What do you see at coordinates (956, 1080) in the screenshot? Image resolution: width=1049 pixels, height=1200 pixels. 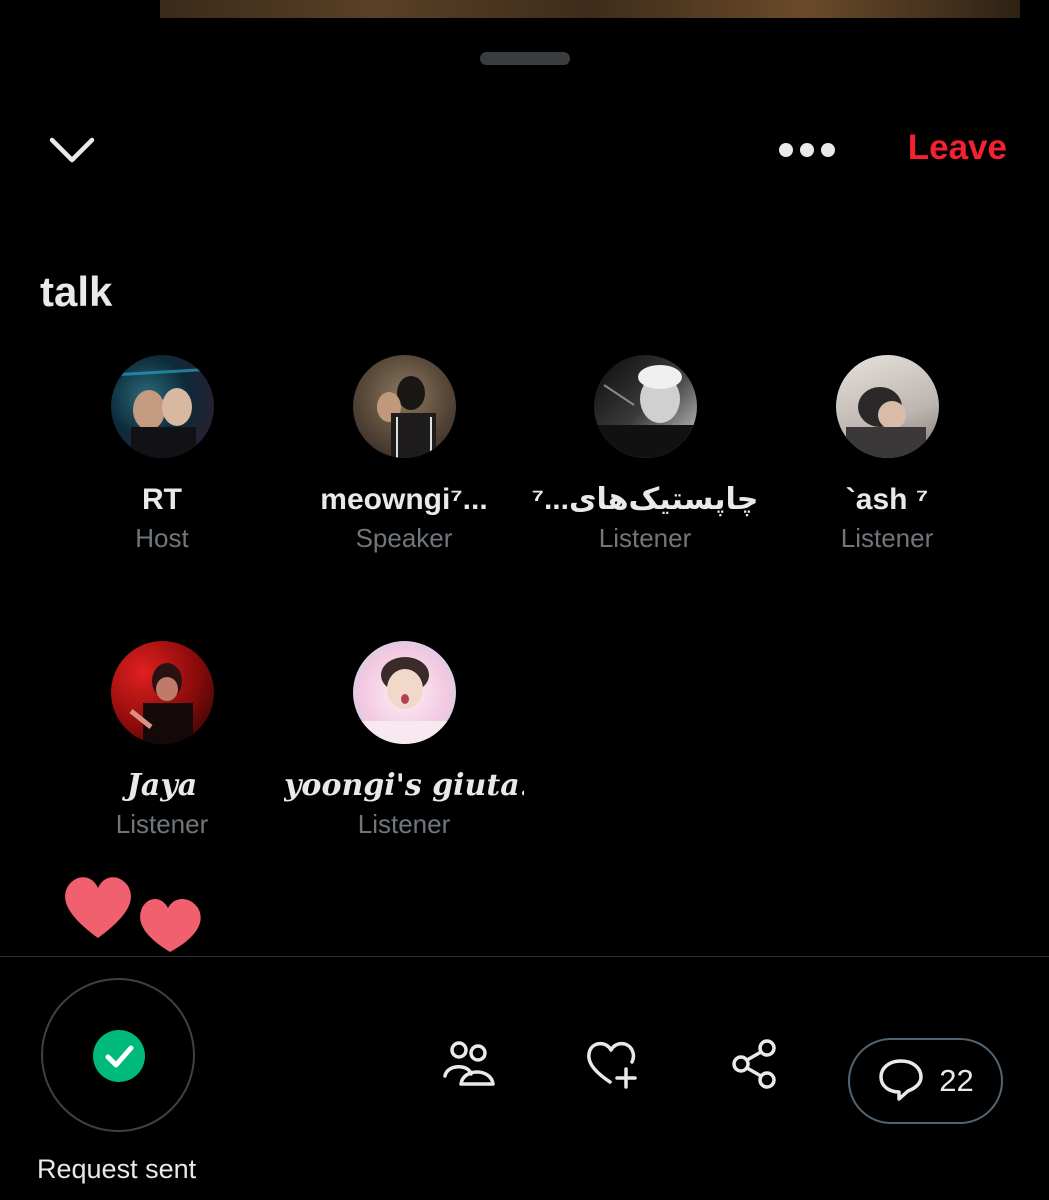 I see `comment-count: 22` at bounding box center [956, 1080].